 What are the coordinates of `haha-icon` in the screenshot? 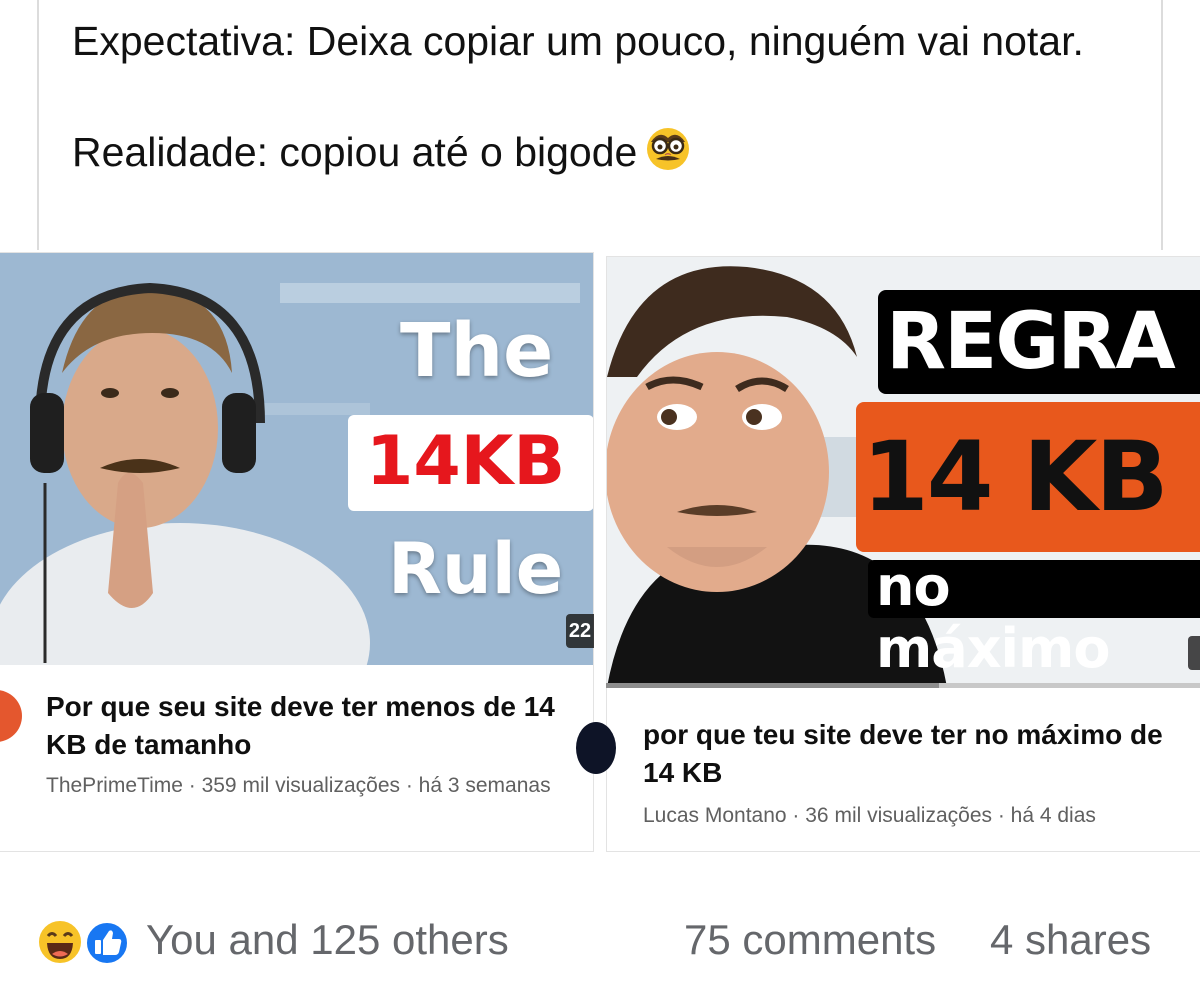 It's located at (60, 942).